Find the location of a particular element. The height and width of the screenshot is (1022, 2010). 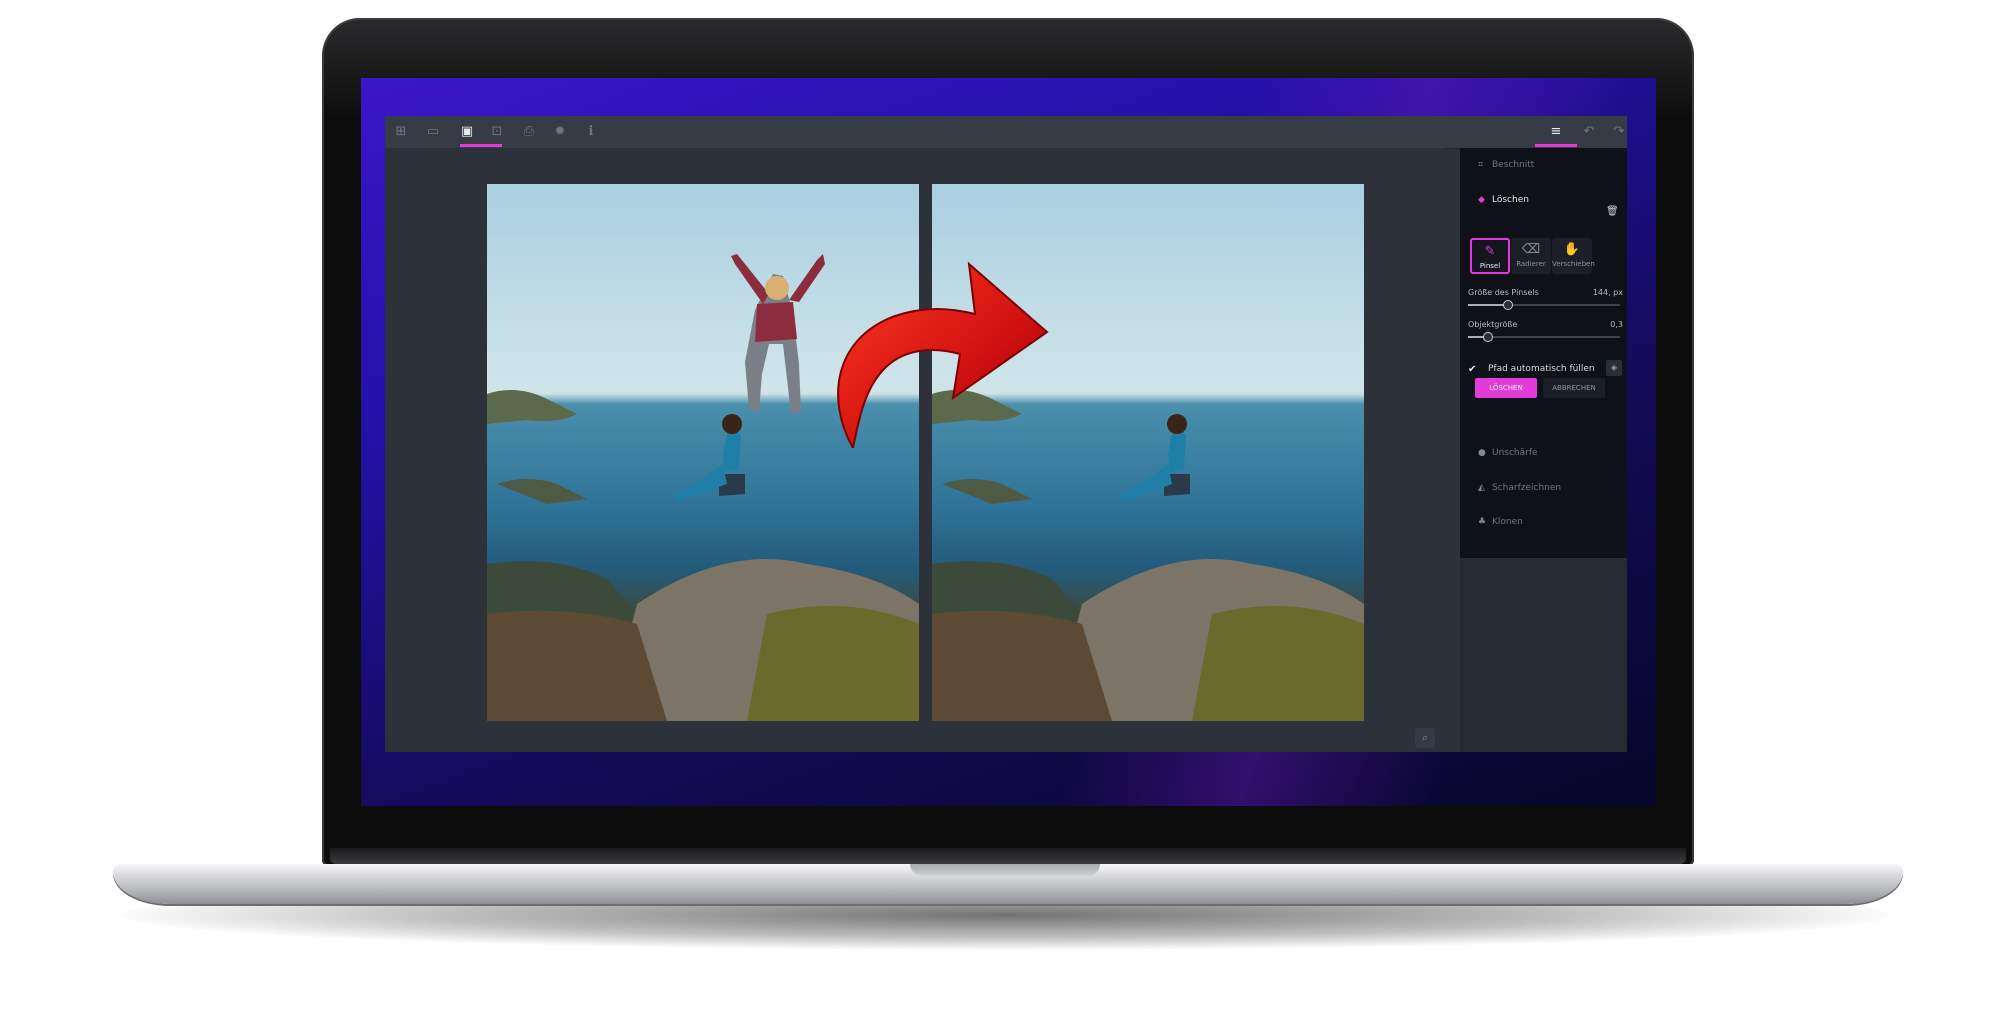

before-after-arrow-icon is located at coordinates (943, 354).